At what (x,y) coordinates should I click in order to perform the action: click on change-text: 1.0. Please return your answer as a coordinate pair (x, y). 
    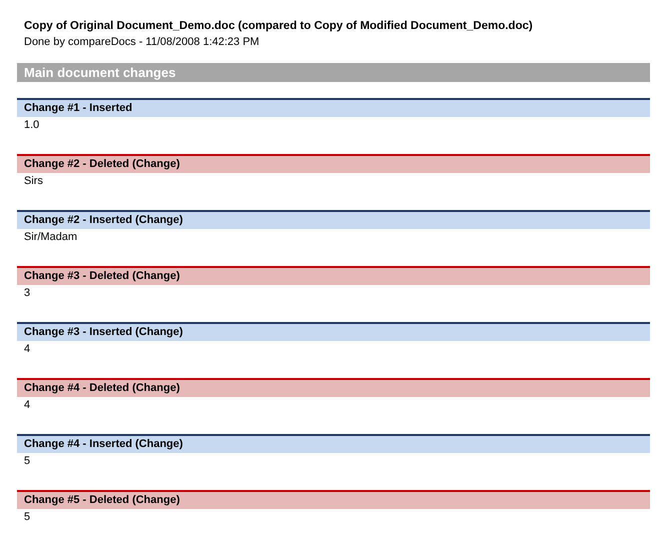
    Looking at the image, I should click on (31, 125).